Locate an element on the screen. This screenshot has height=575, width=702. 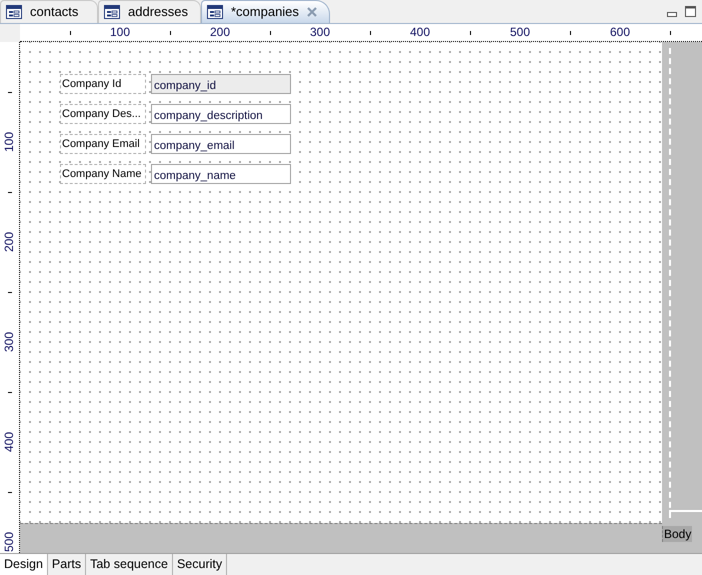
text-field: company_id is located at coordinates (221, 84).